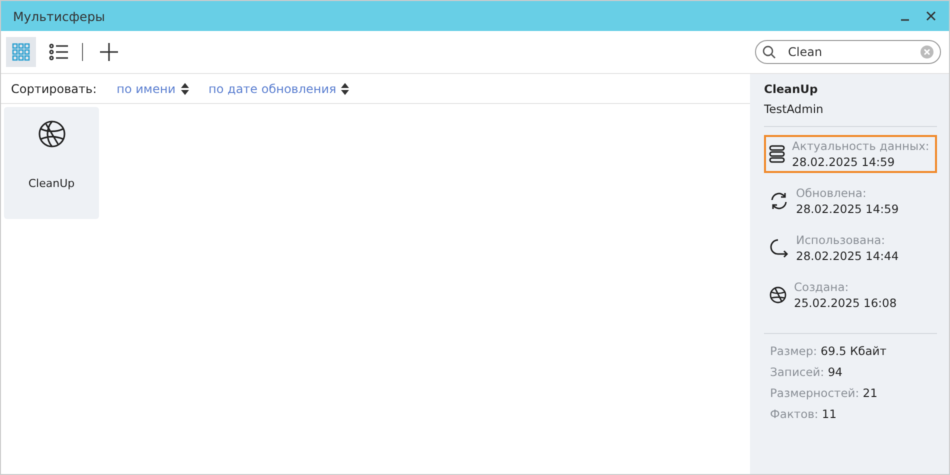 The height and width of the screenshot is (475, 950). I want to click on close-icon, so click(931, 16).